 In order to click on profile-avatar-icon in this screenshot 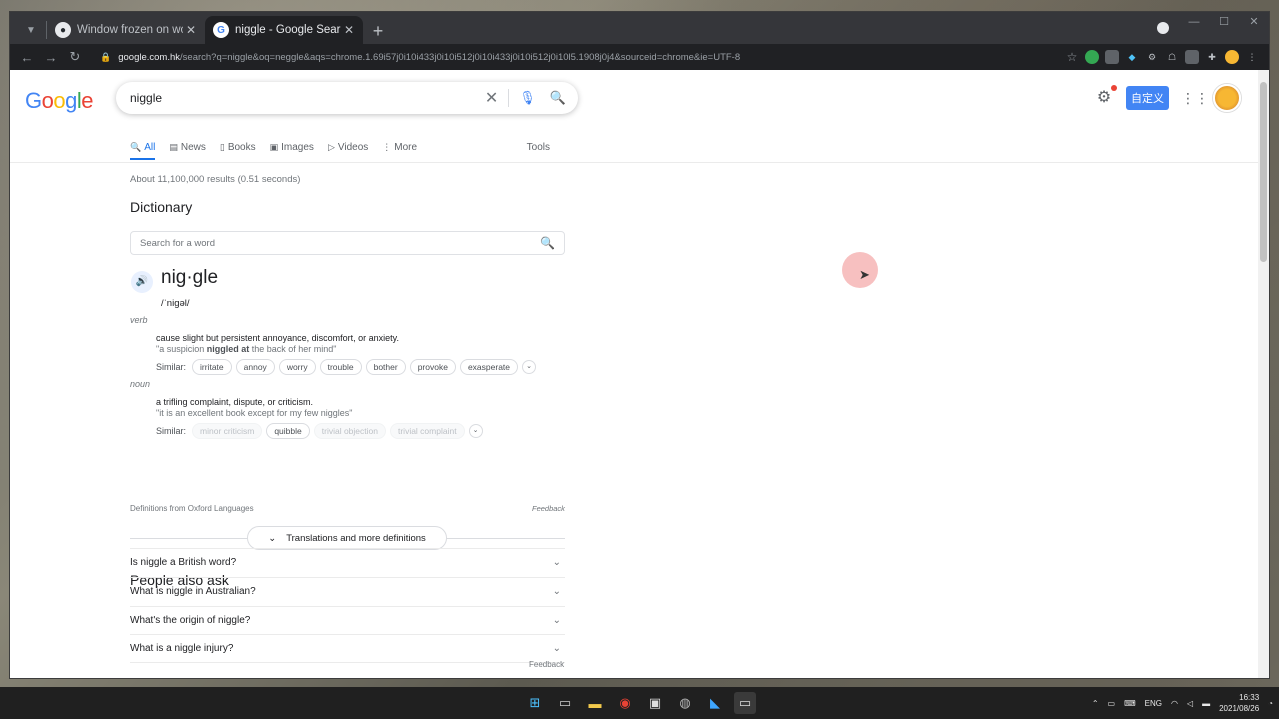, I will do `click(1232, 57)`.